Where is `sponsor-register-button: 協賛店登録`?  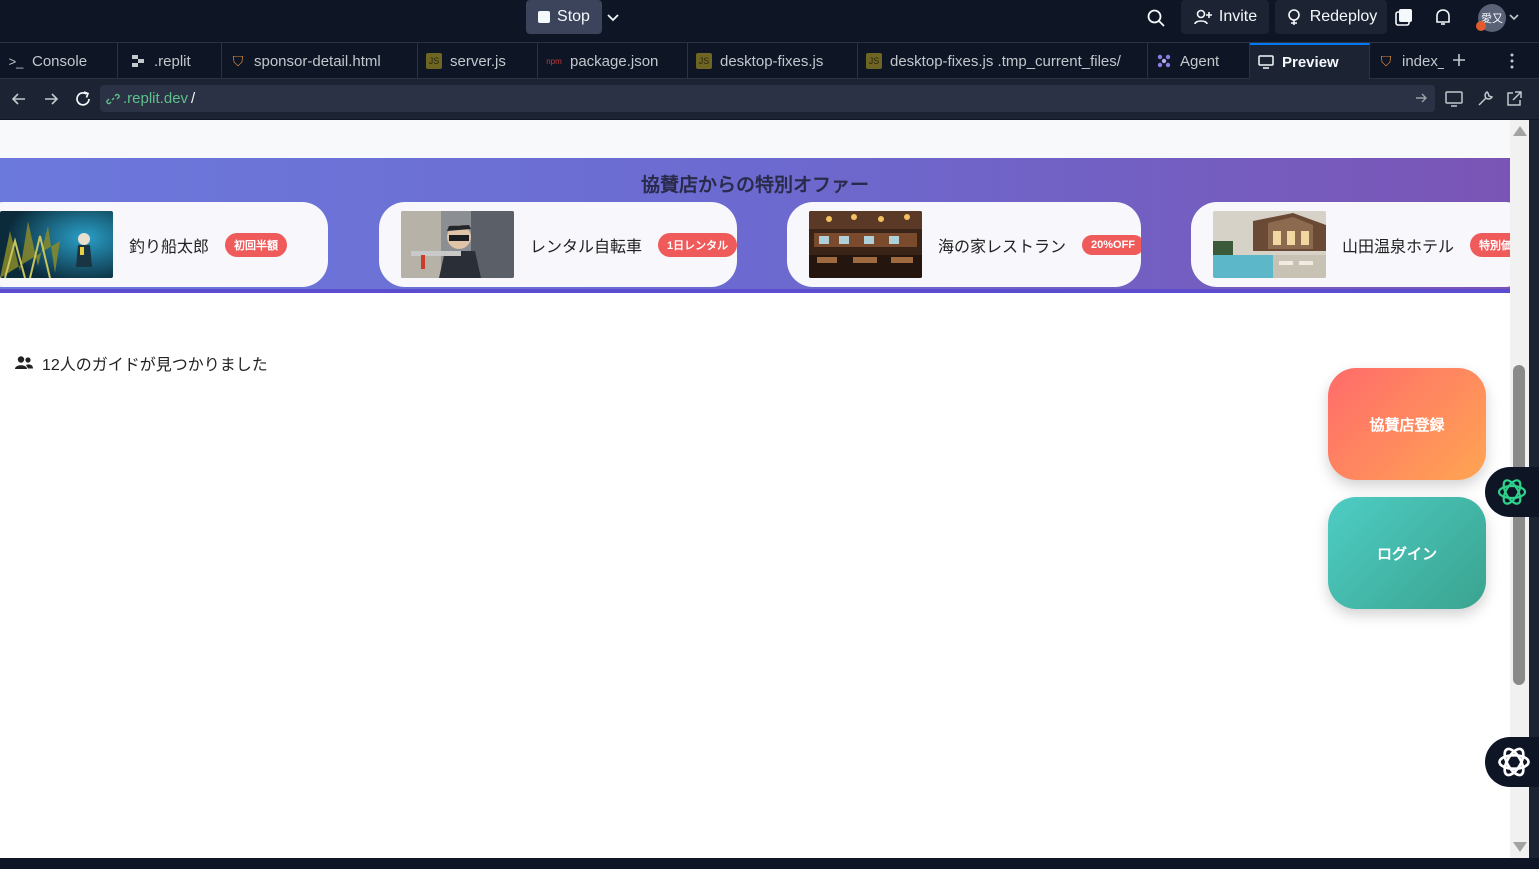
sponsor-register-button: 協賛店登録 is located at coordinates (1407, 424).